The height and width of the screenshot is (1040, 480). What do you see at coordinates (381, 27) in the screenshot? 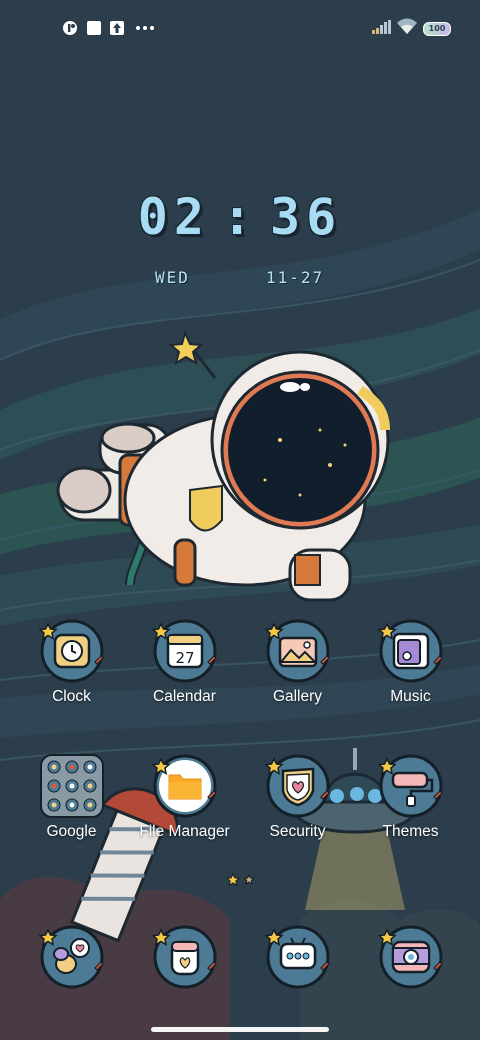
I see `signal-bars-icon` at bounding box center [381, 27].